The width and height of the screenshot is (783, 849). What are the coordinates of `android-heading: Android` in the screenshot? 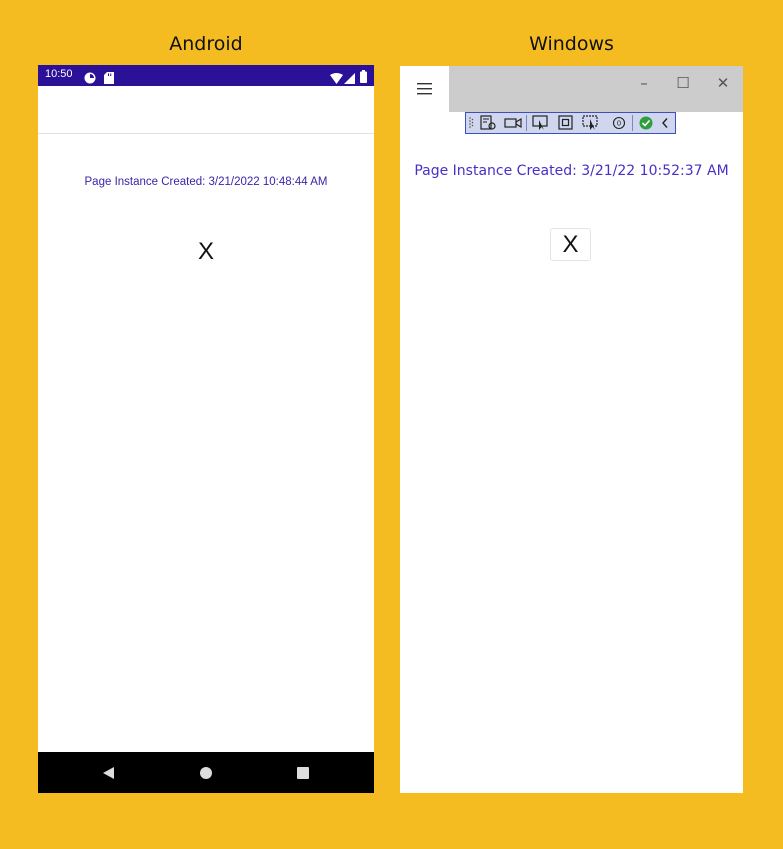 It's located at (206, 44).